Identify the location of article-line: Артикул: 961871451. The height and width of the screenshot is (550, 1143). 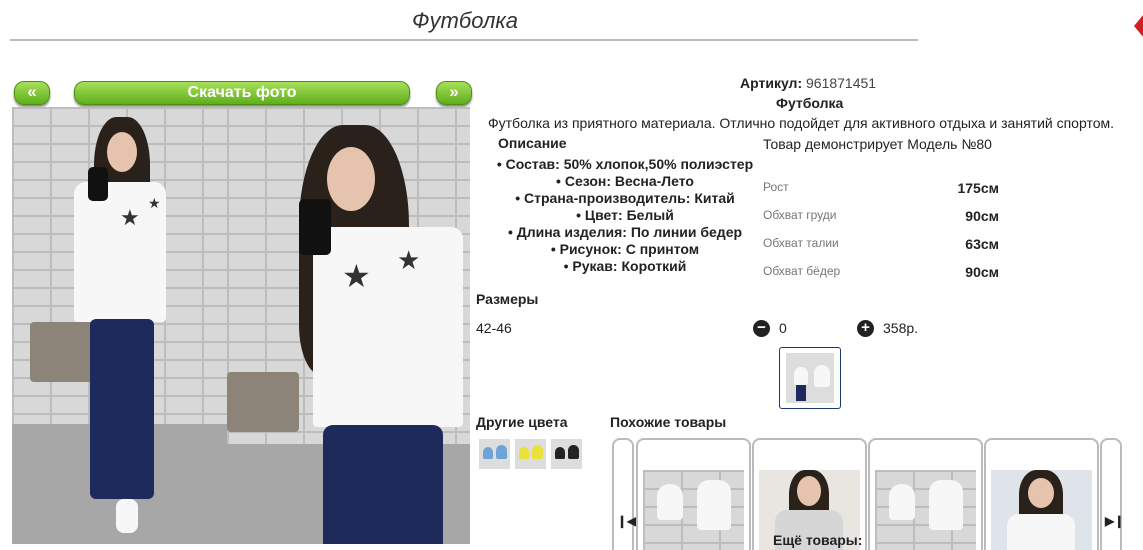
(808, 83).